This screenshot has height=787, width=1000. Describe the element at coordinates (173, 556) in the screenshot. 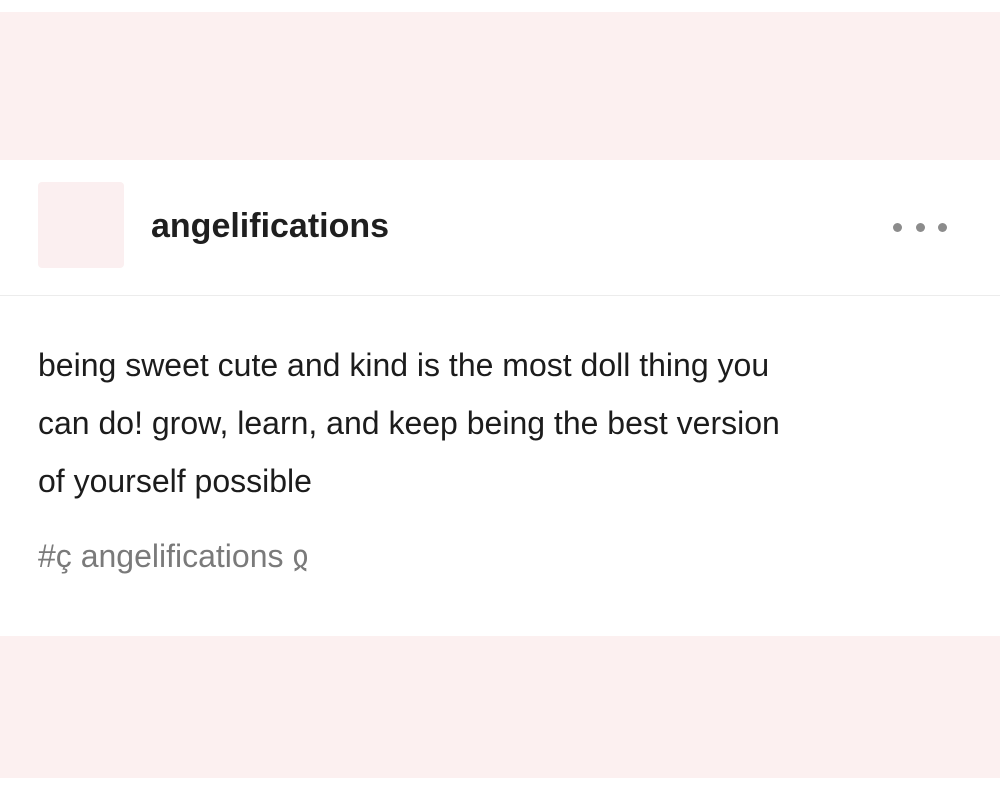

I see `post-tag-link: #ç angelifications ჲ` at that location.